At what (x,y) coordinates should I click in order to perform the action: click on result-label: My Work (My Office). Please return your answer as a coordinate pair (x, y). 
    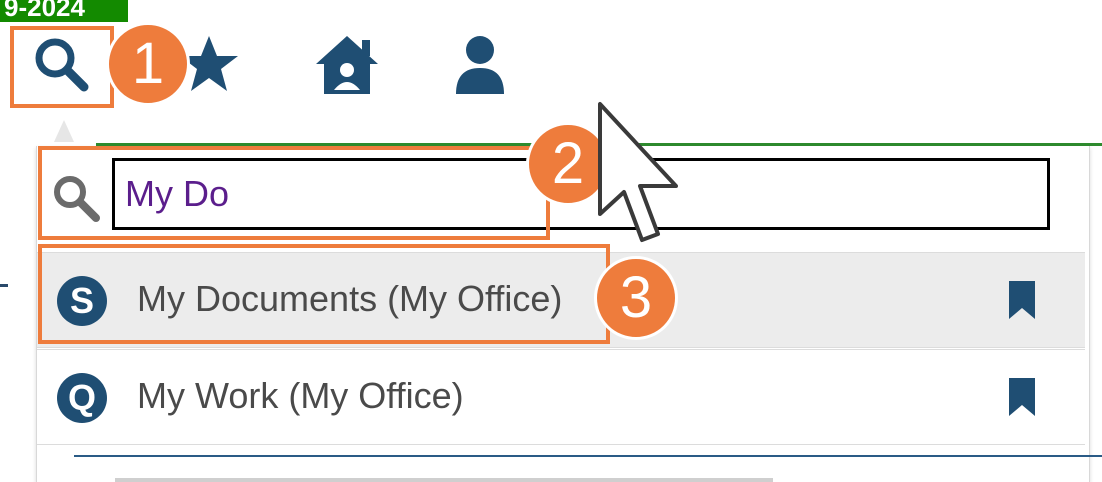
    Looking at the image, I should click on (300, 395).